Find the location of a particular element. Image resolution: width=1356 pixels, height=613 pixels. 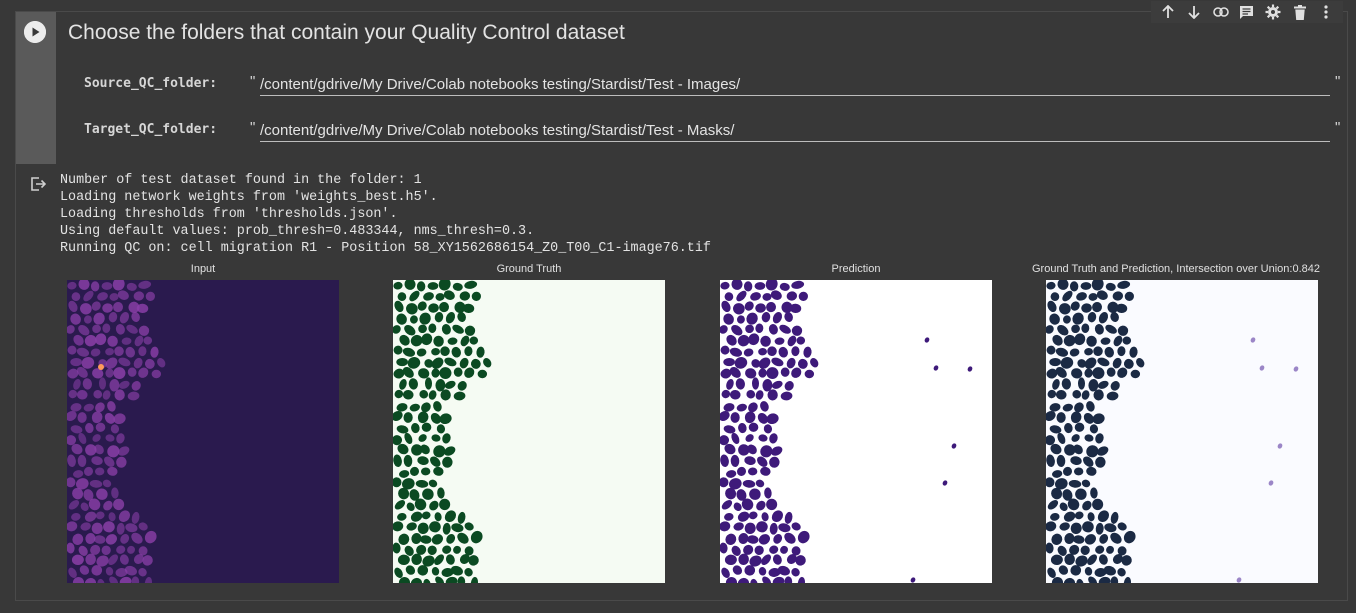

target-qc-folder-label: Target_QC_folder: is located at coordinates (151, 129).